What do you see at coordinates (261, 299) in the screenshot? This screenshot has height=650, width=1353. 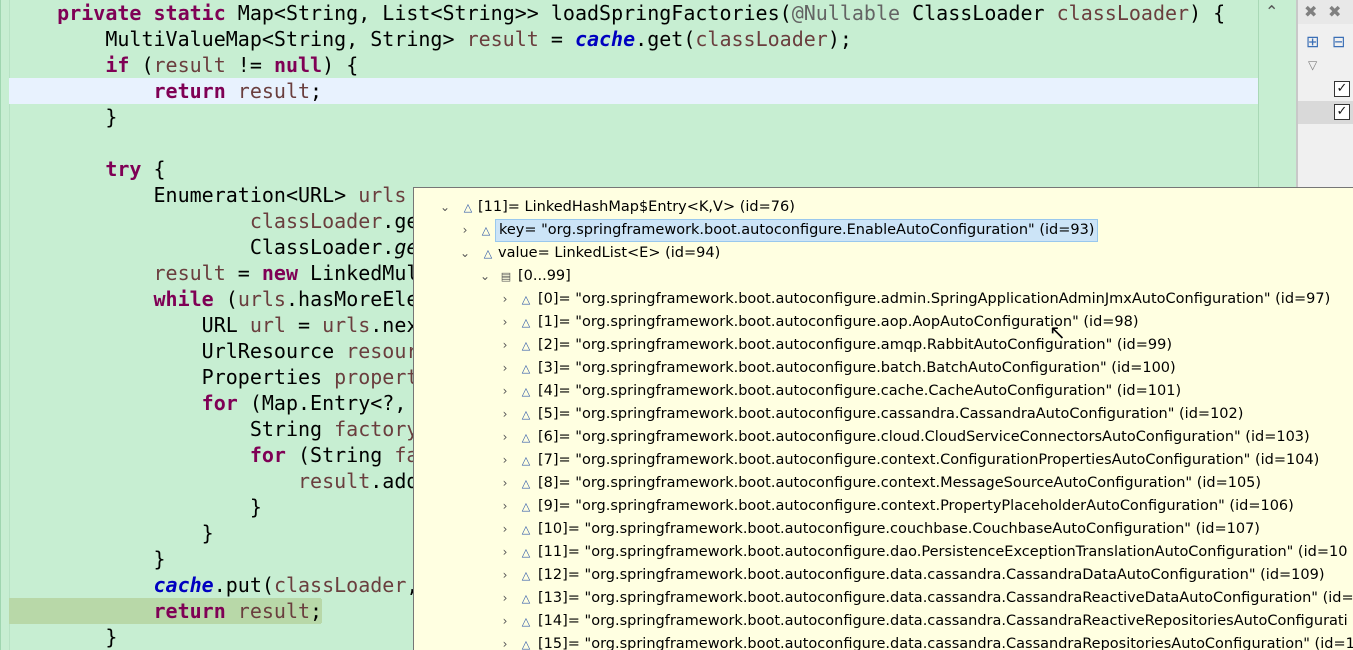 I see `code-token: urls` at bounding box center [261, 299].